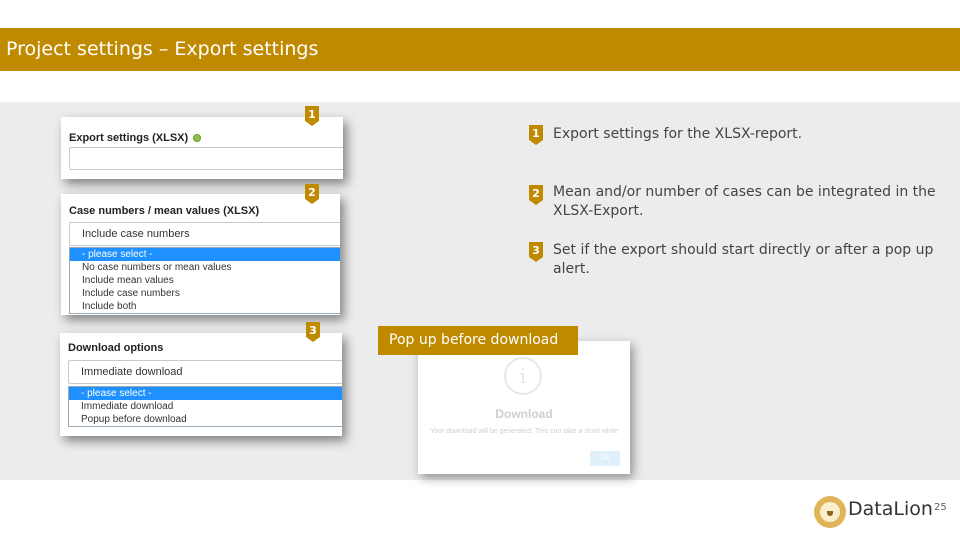 Image resolution: width=960 pixels, height=540 pixels. I want to click on case-numbers-label: Case numbers / mean values (XLSX), so click(164, 211).